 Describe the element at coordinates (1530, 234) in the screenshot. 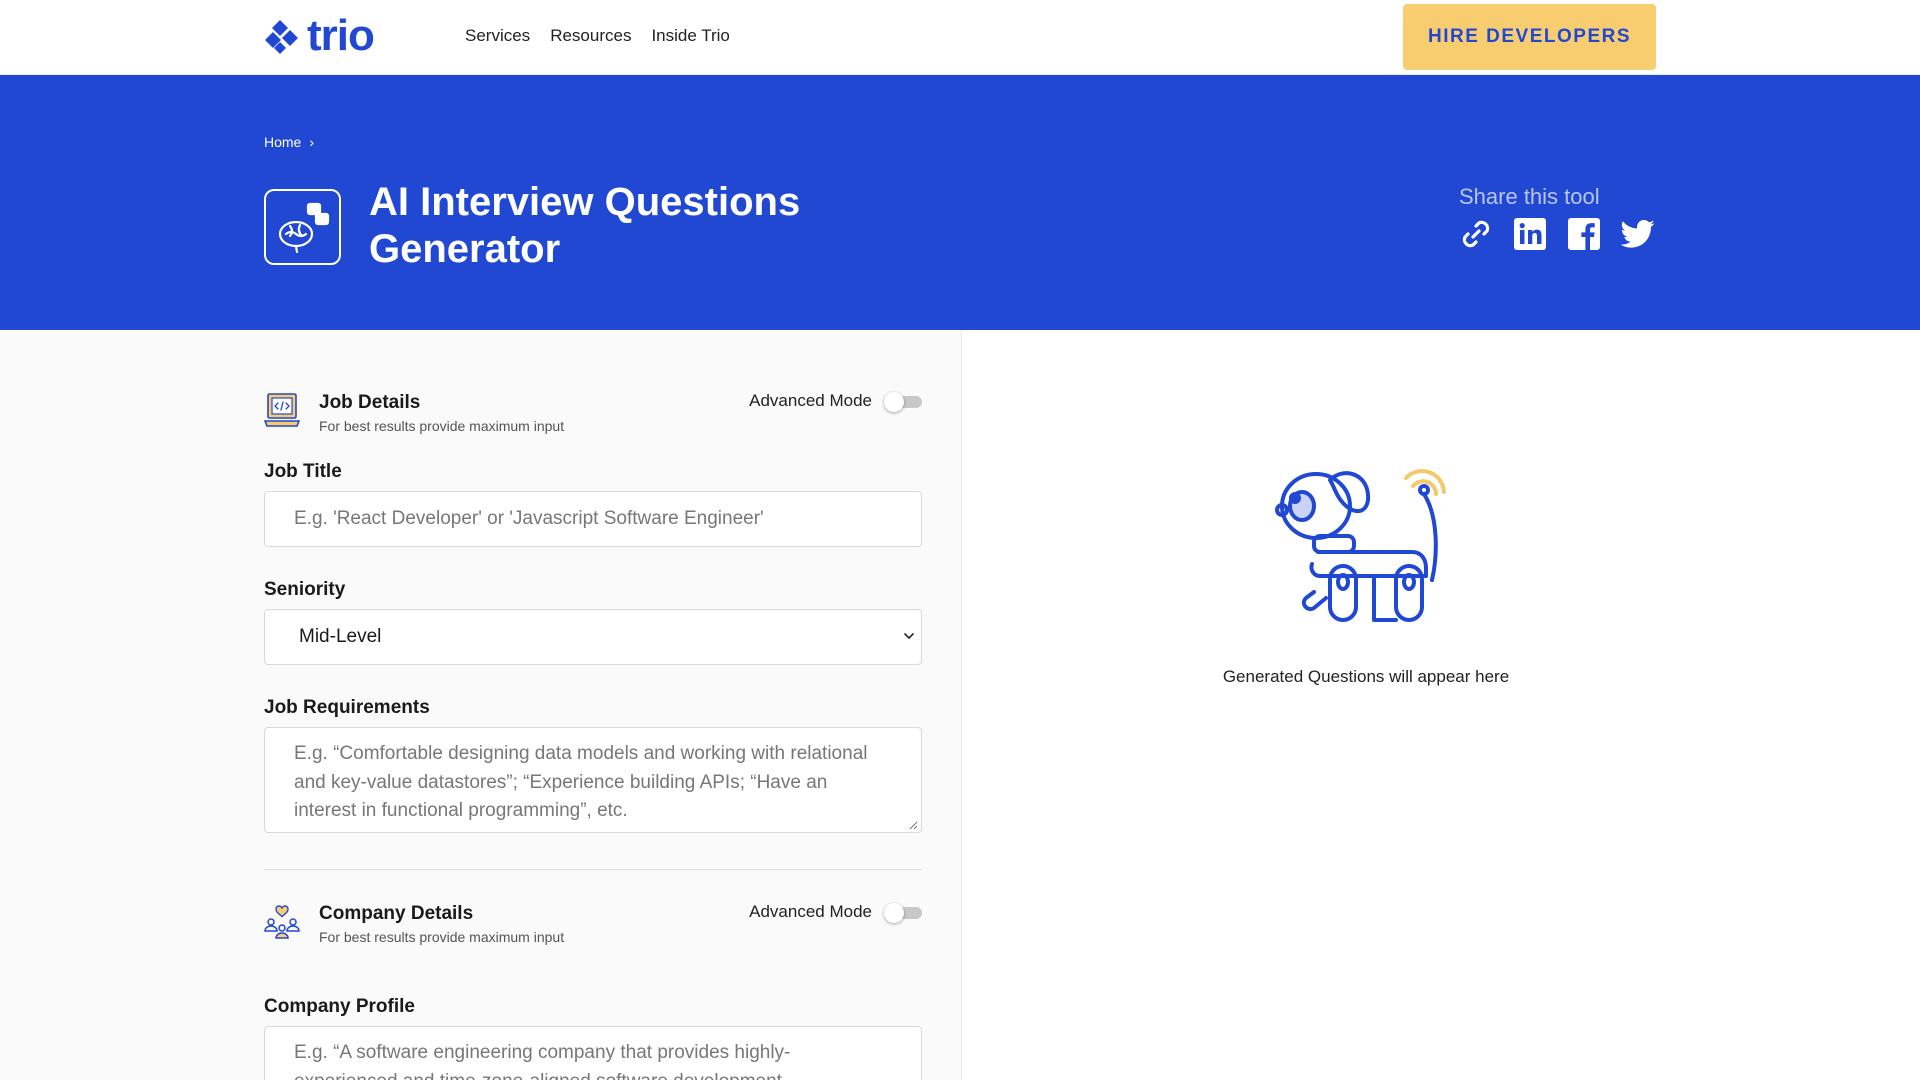

I see `linkedin-icon` at that location.